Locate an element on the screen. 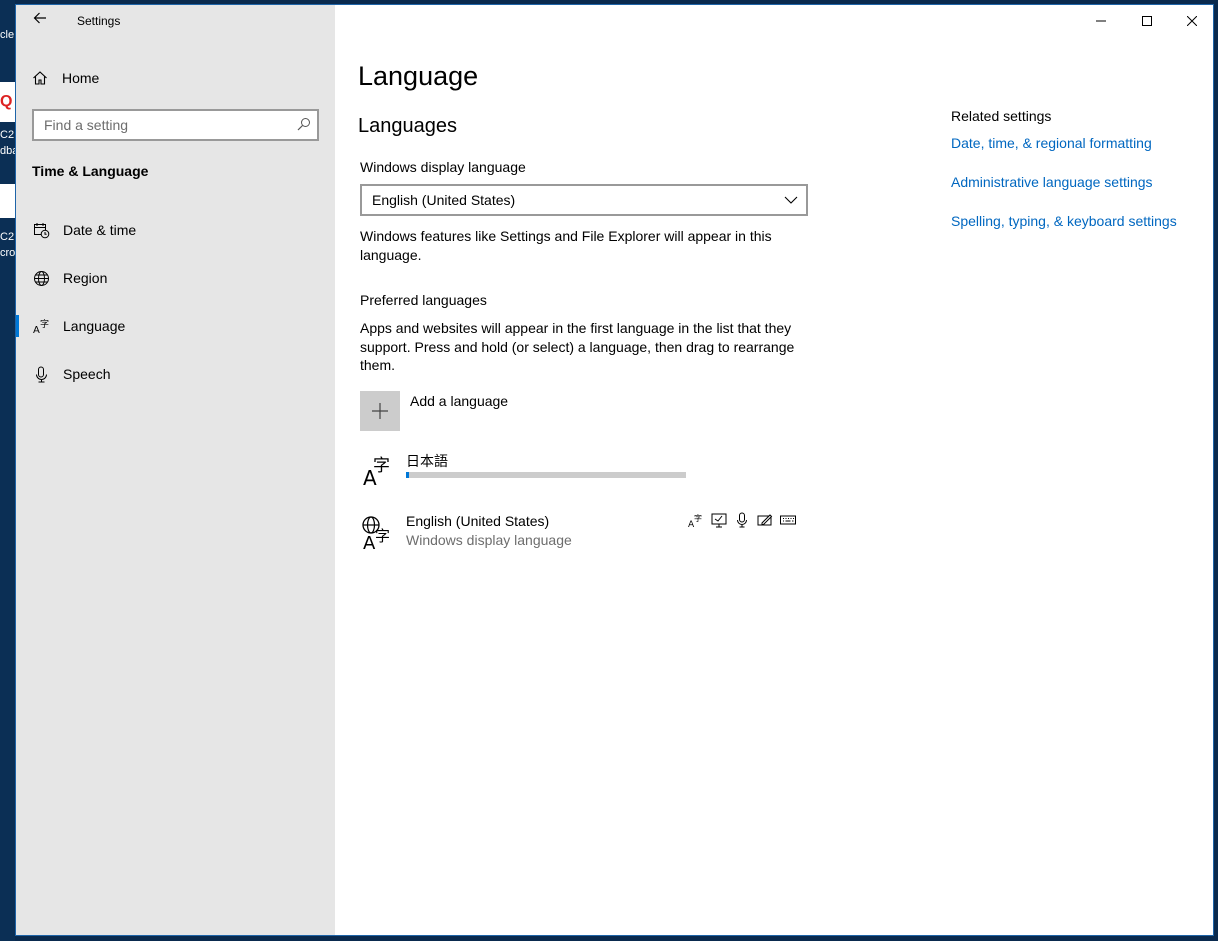 The width and height of the screenshot is (1218, 941). desktop-icon-label: dba is located at coordinates (7, 151).